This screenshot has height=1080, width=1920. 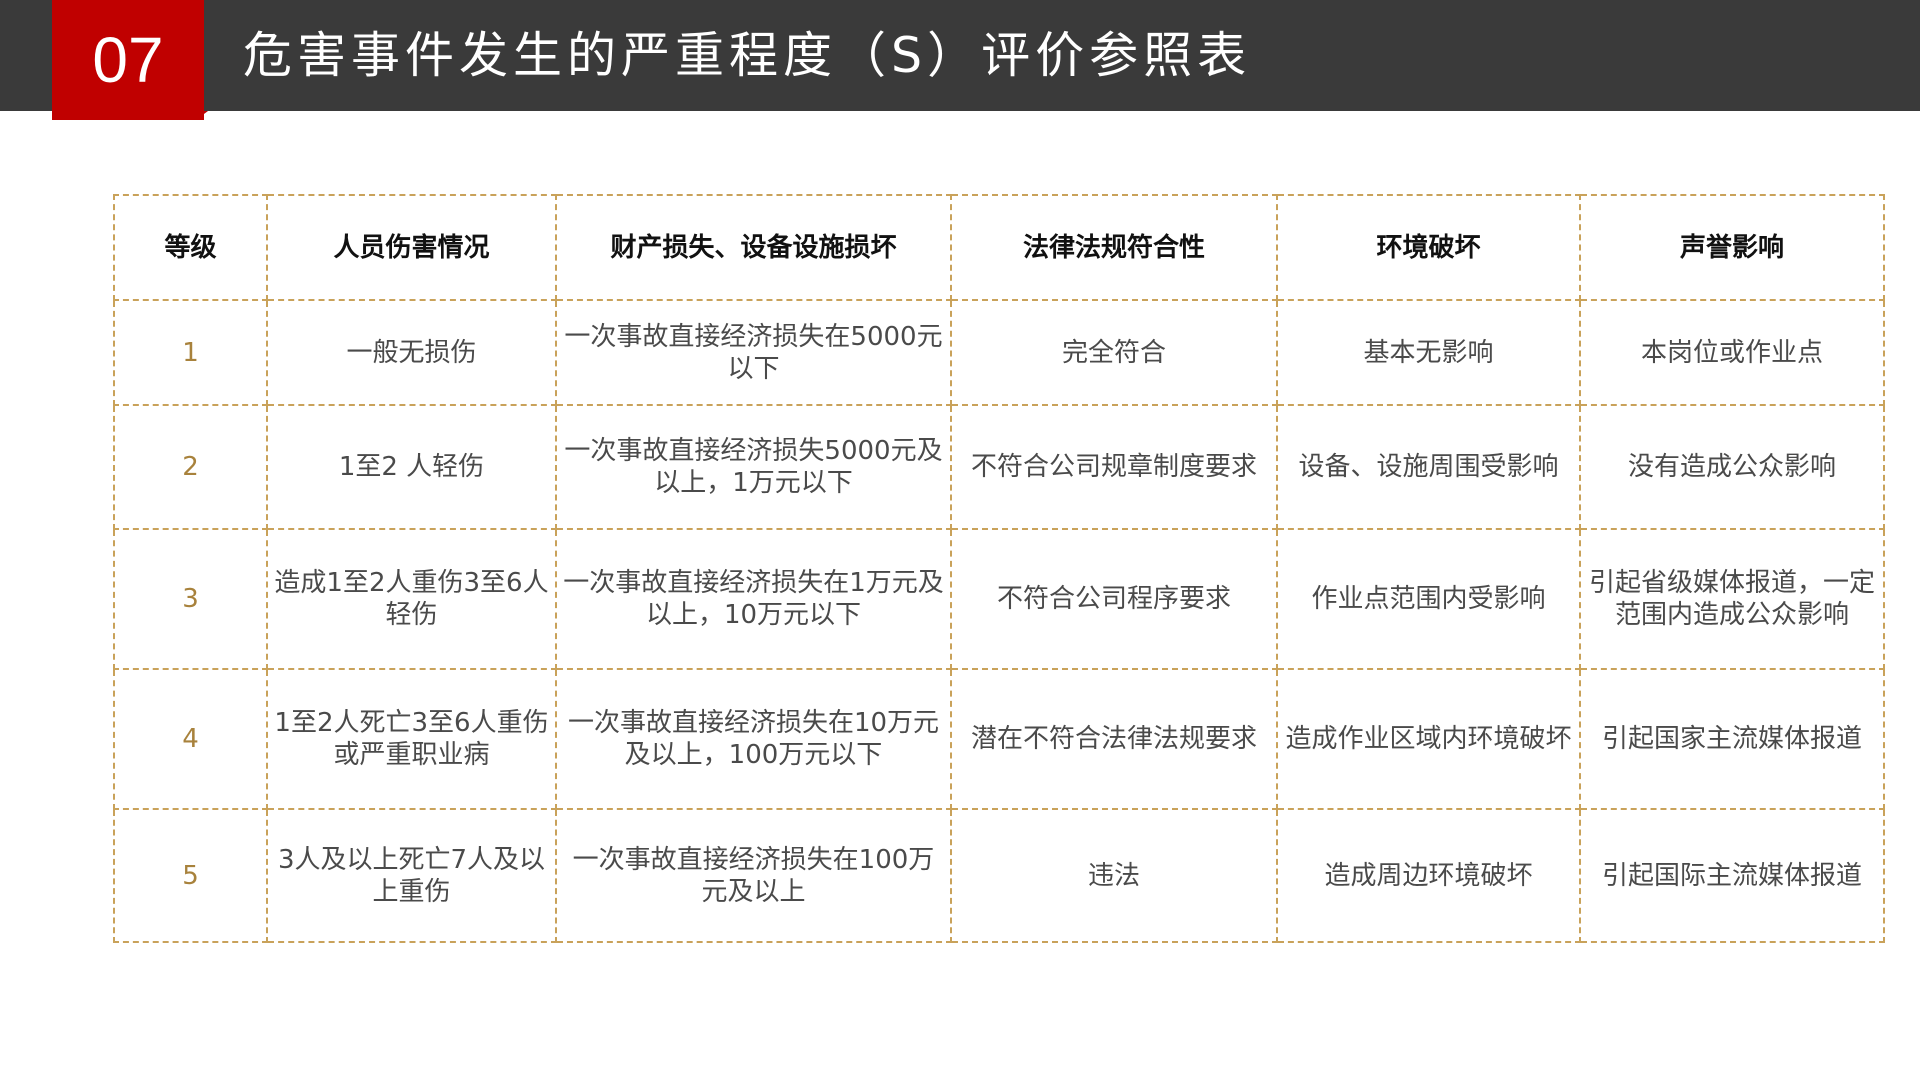 I want to click on header-level: 等级, so click(x=190, y=247).